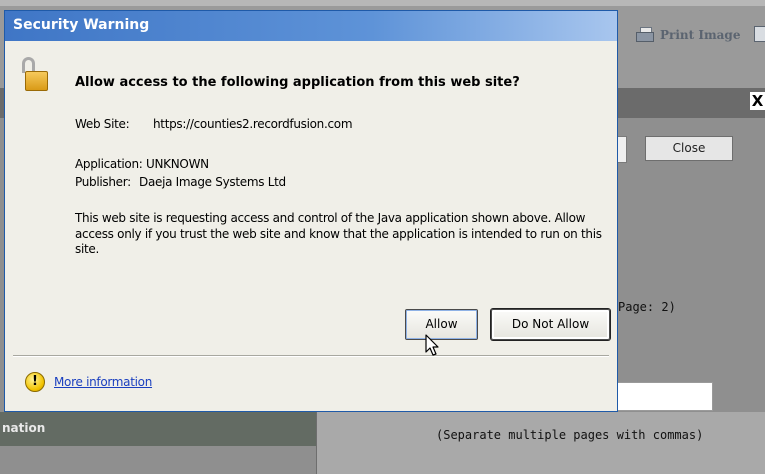  I want to click on allow-button: Allow, so click(441, 324).